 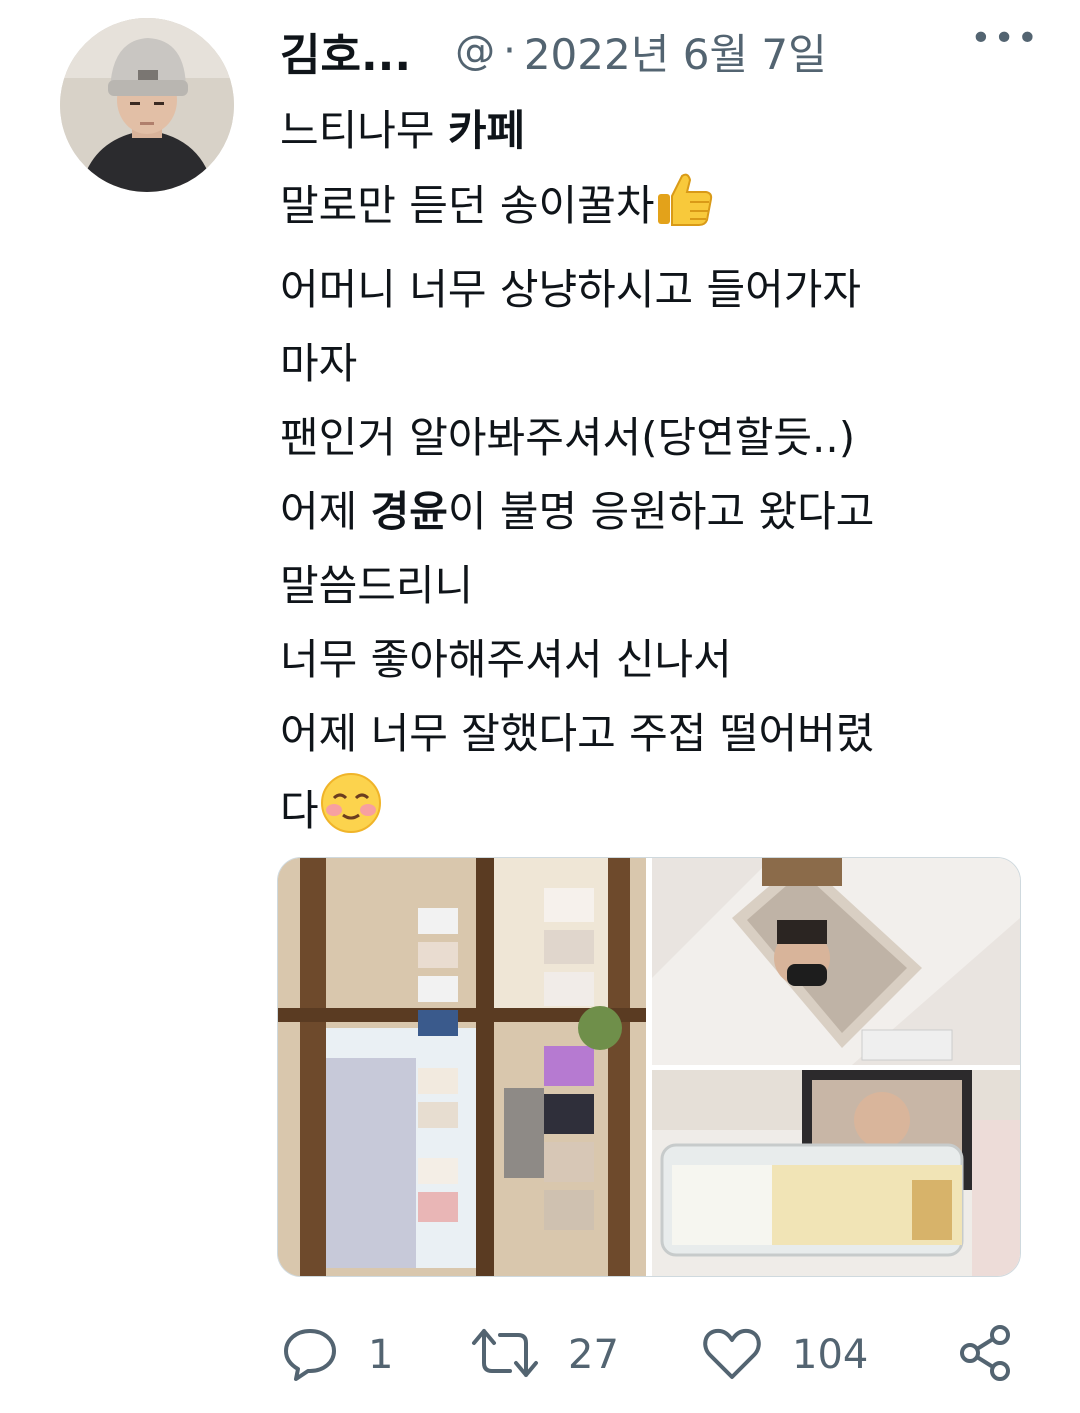 What do you see at coordinates (505, 1355) in the screenshot?
I see `retweet-icon` at bounding box center [505, 1355].